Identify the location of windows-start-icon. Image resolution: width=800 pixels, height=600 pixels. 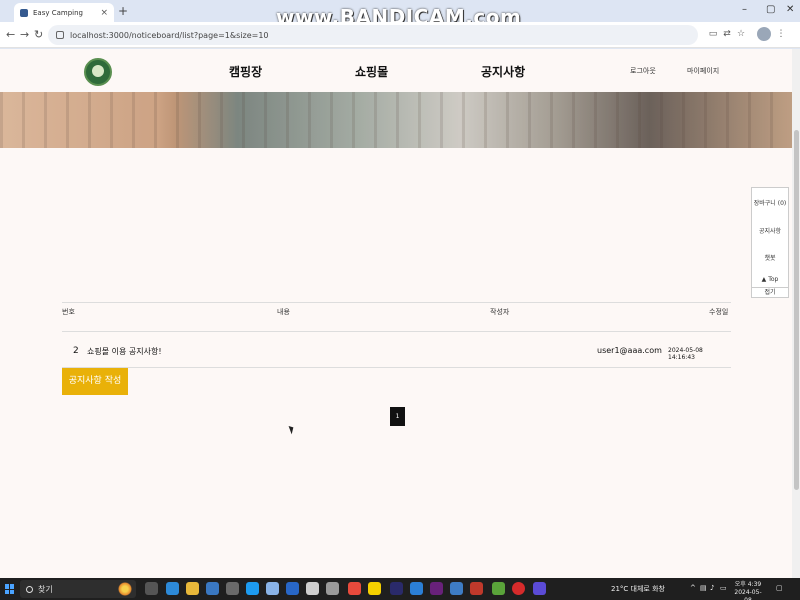
(10, 589).